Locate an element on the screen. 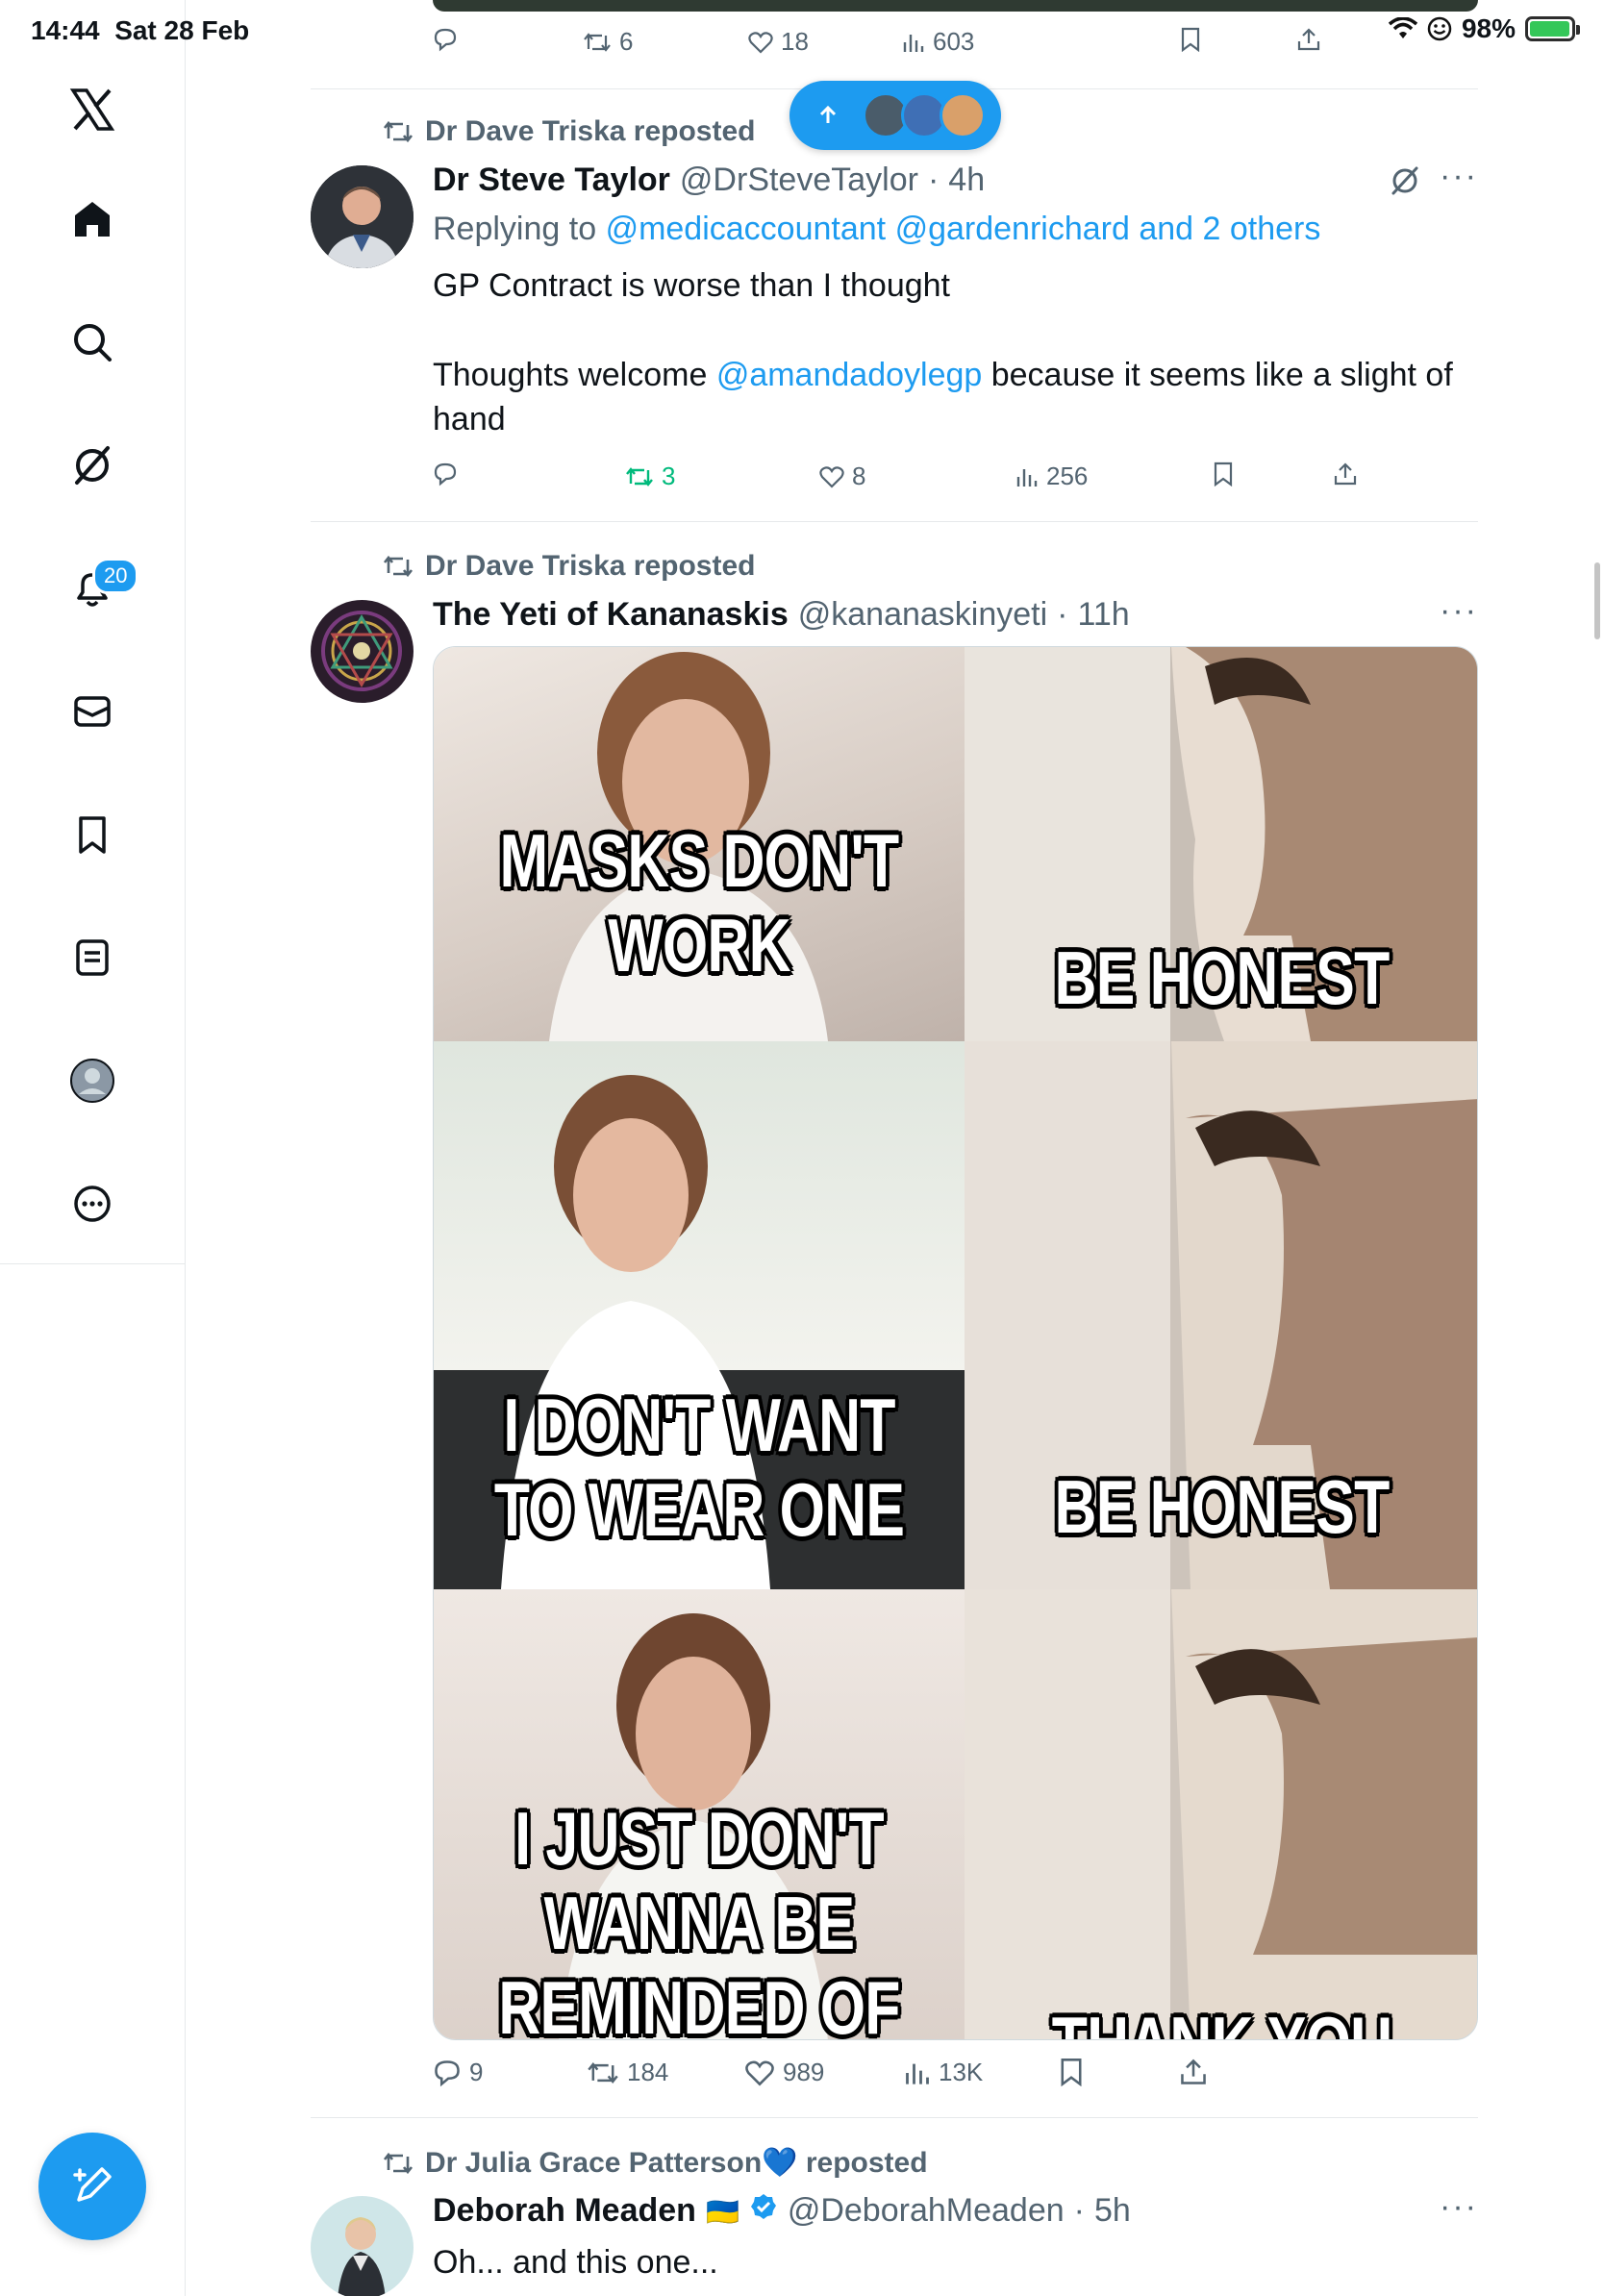 The width and height of the screenshot is (1604, 2296). sidebar-border is located at coordinates (185, 1780).